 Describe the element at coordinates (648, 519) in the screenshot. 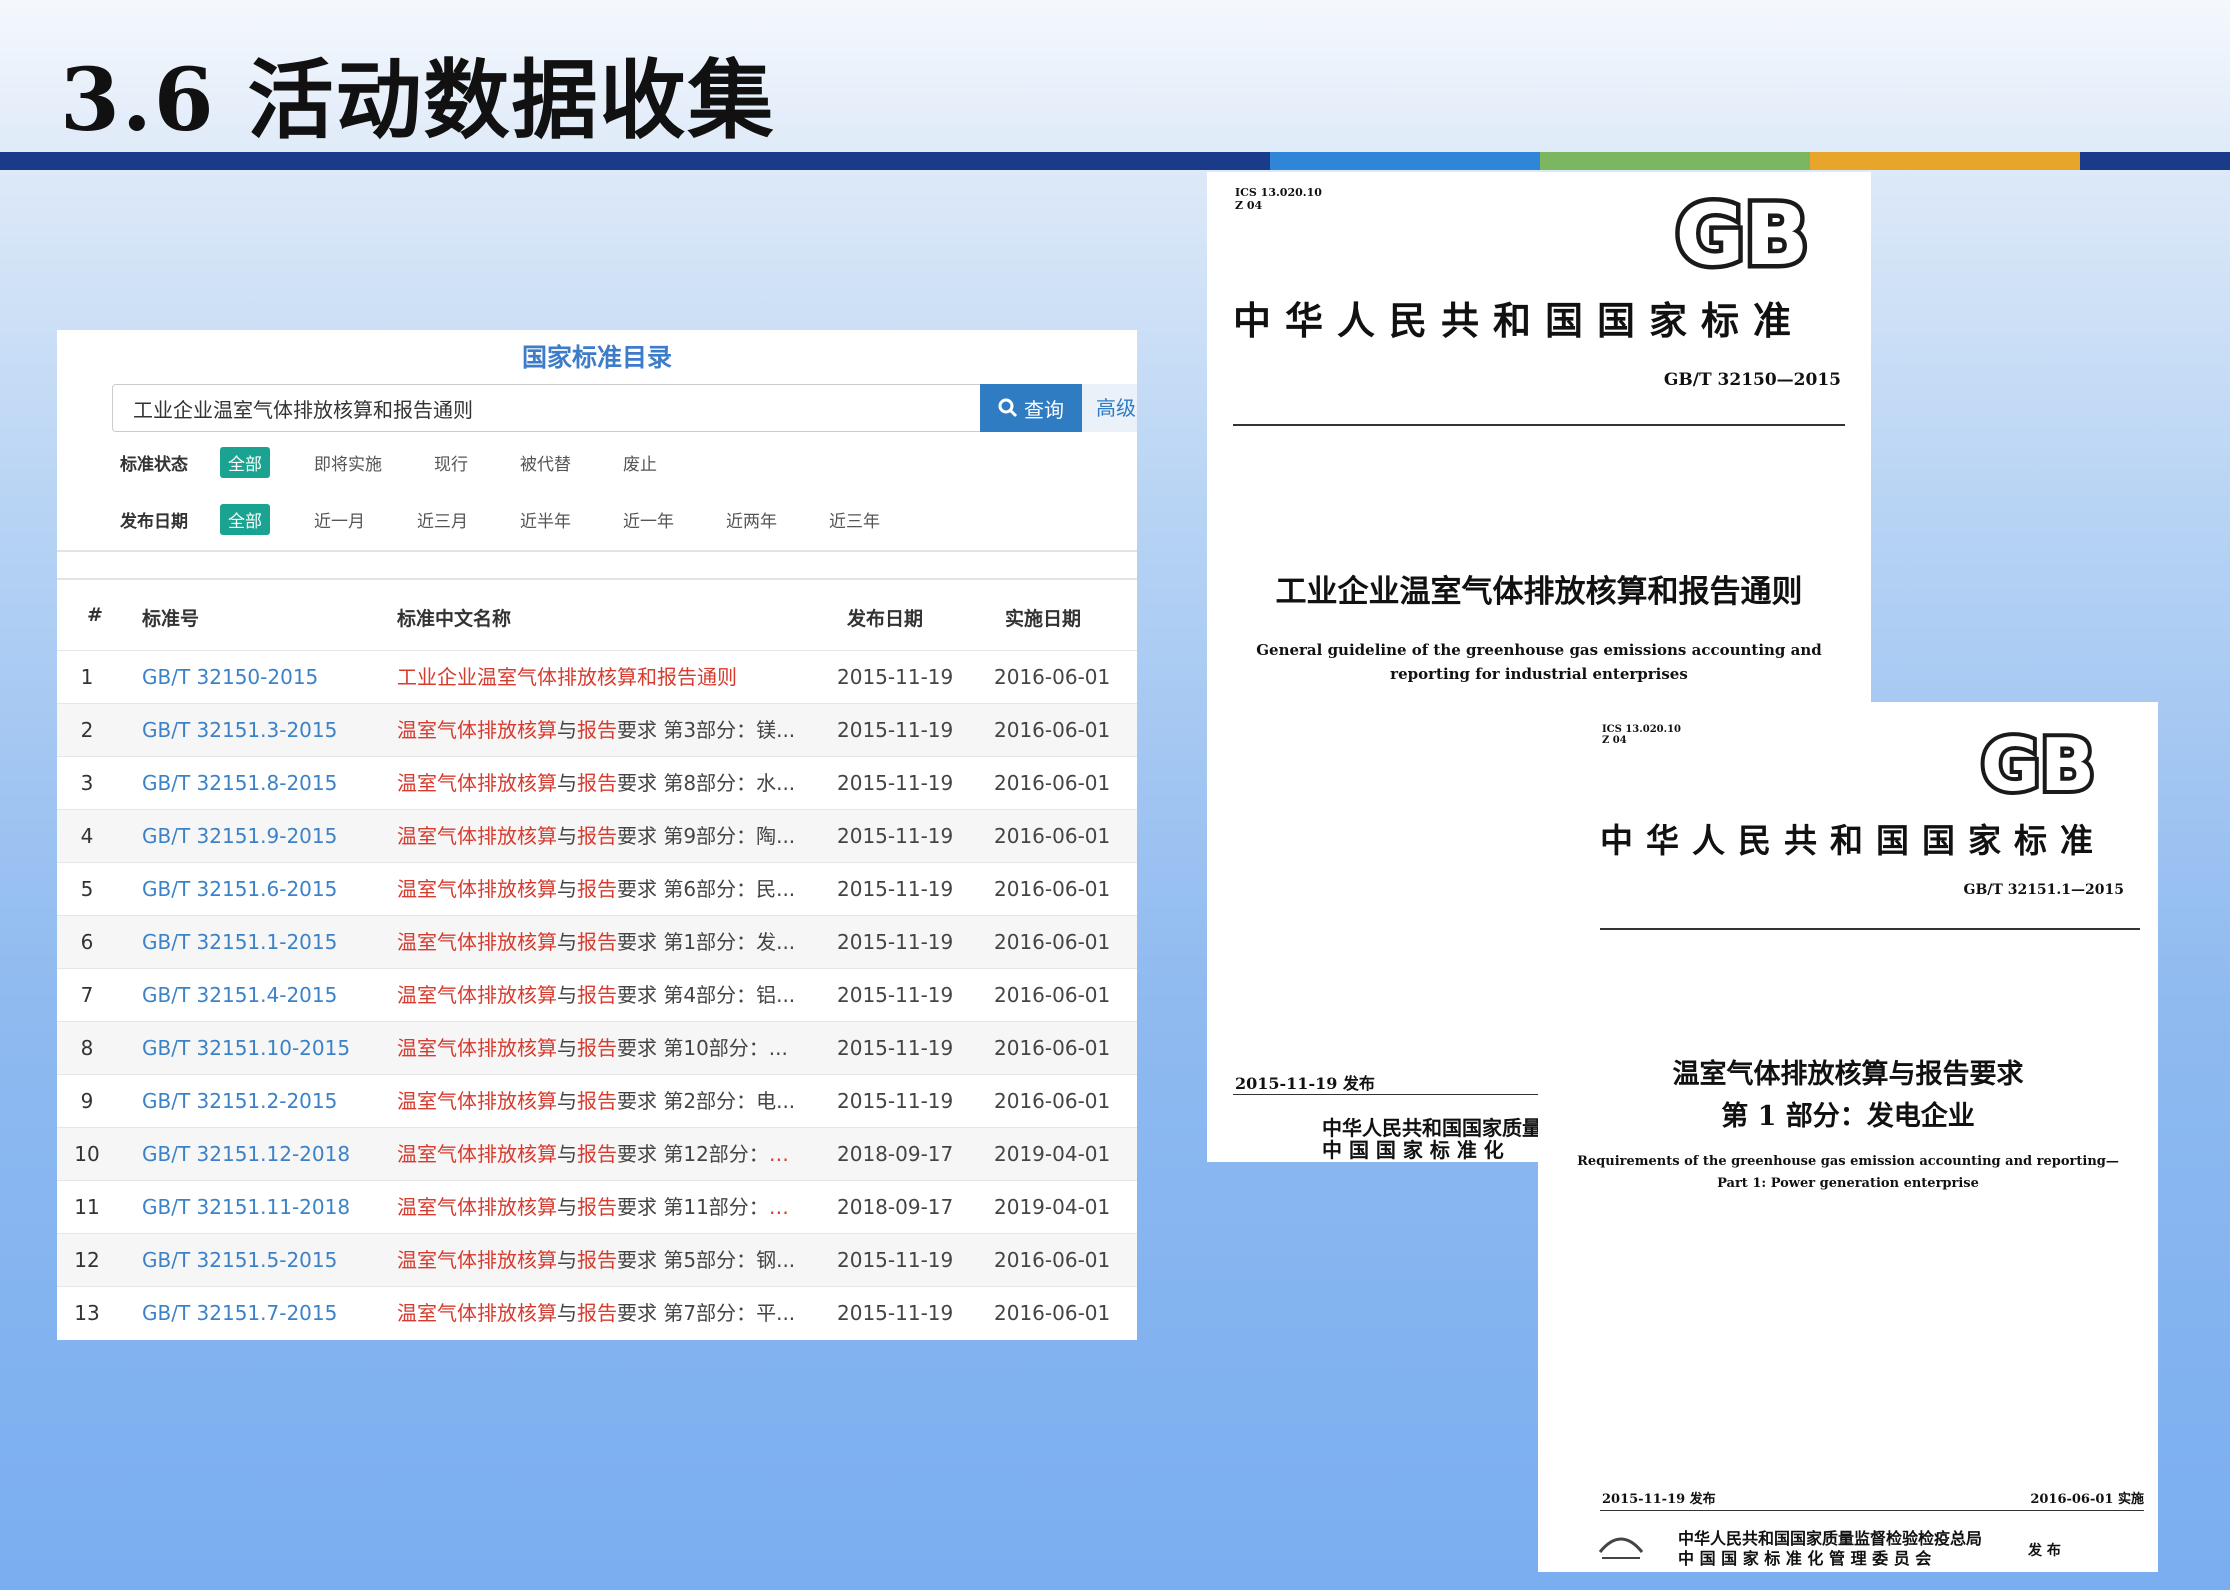

I see `date-chip-1y: 近一年` at that location.